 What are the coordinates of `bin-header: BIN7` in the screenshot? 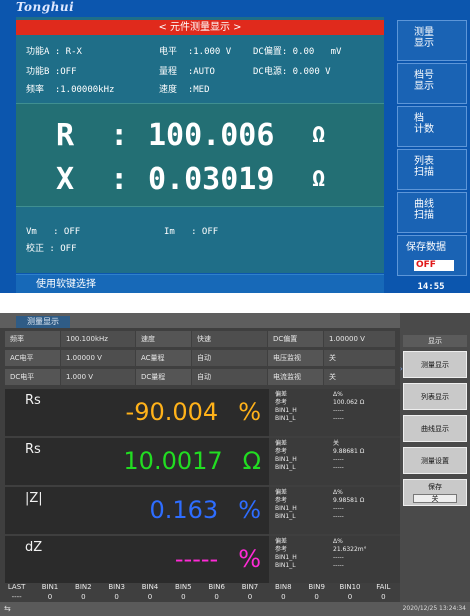 It's located at (250, 587).